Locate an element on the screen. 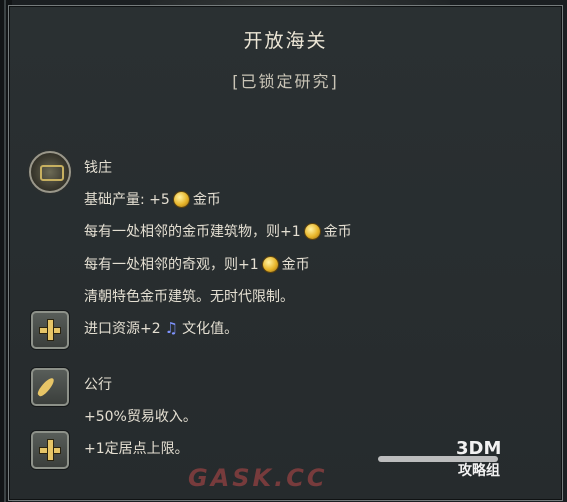 The height and width of the screenshot is (502, 567). building-name-bank: 钱庄 is located at coordinates (98, 168).